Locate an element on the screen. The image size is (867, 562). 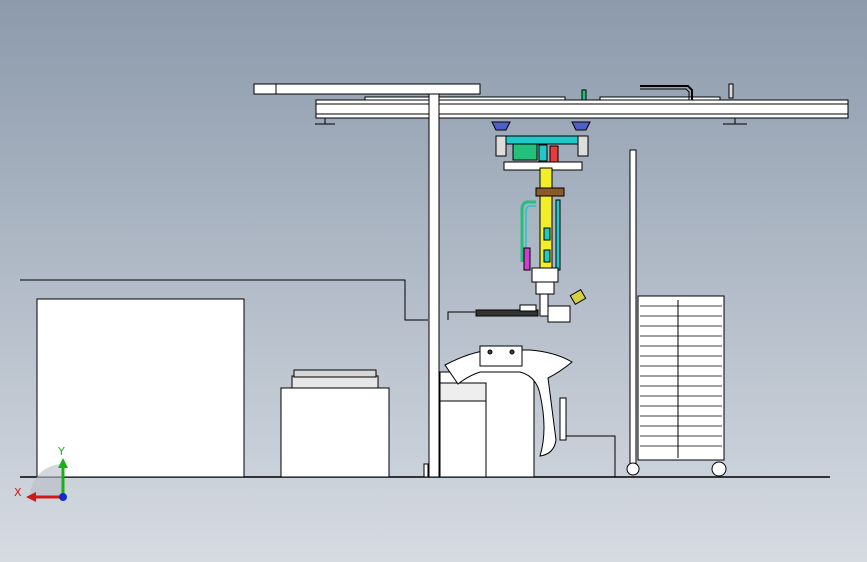
press-pin is located at coordinates (490, 352).